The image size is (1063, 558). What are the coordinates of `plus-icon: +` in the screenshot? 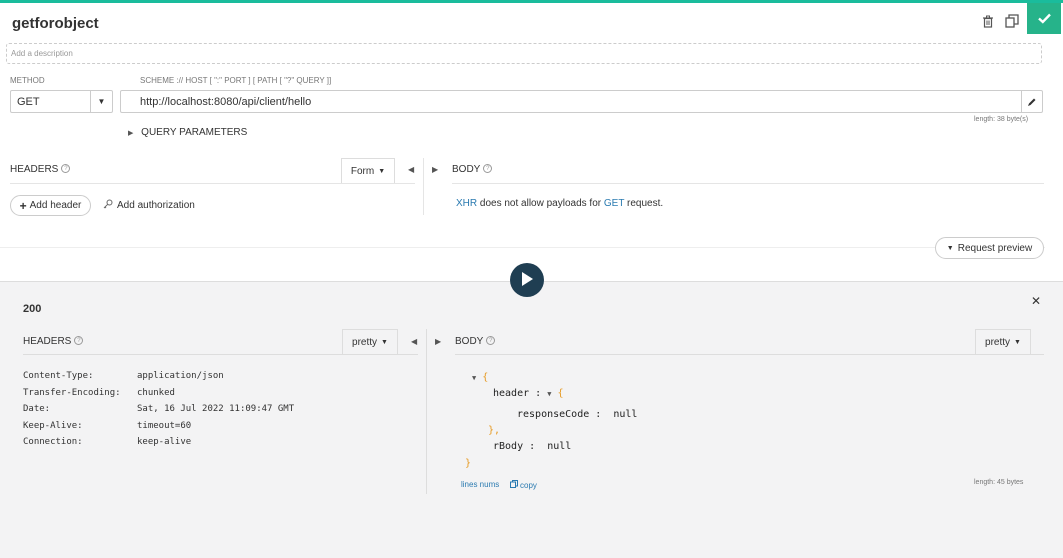 It's located at (23, 205).